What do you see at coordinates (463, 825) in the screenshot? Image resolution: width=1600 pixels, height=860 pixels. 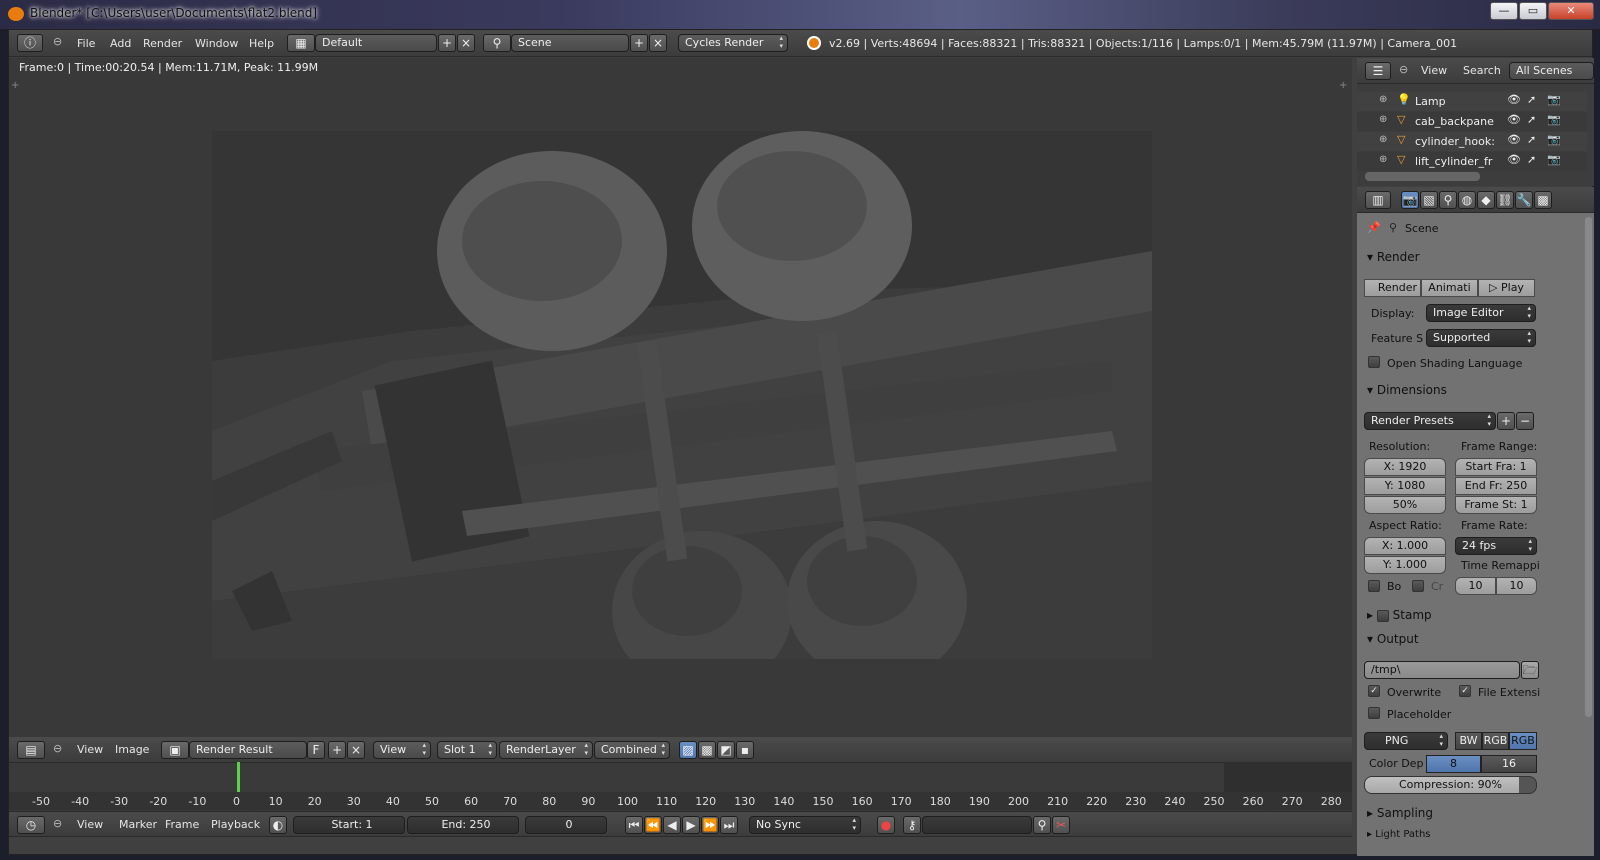 I see `end-frame-field: End: 250` at bounding box center [463, 825].